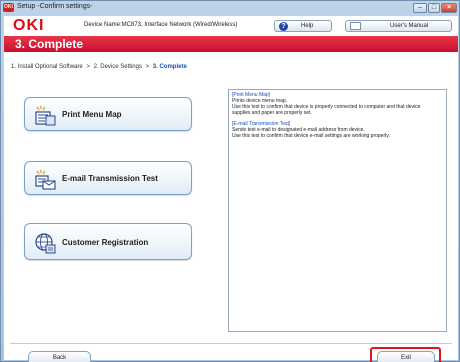  Describe the element at coordinates (409, 26) in the screenshot. I see `users-manual-label: User's Manual` at that location.